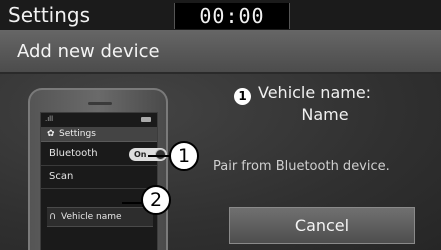  Describe the element at coordinates (73, 153) in the screenshot. I see `phone-bluetooth-label: Bluetooth` at that location.